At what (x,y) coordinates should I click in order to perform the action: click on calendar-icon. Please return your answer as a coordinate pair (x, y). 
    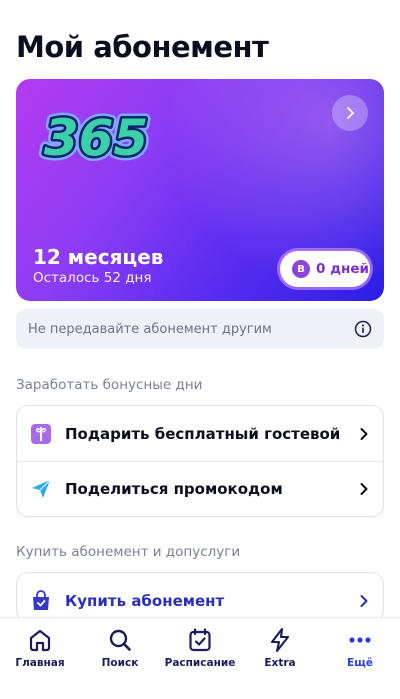
    Looking at the image, I should click on (200, 640).